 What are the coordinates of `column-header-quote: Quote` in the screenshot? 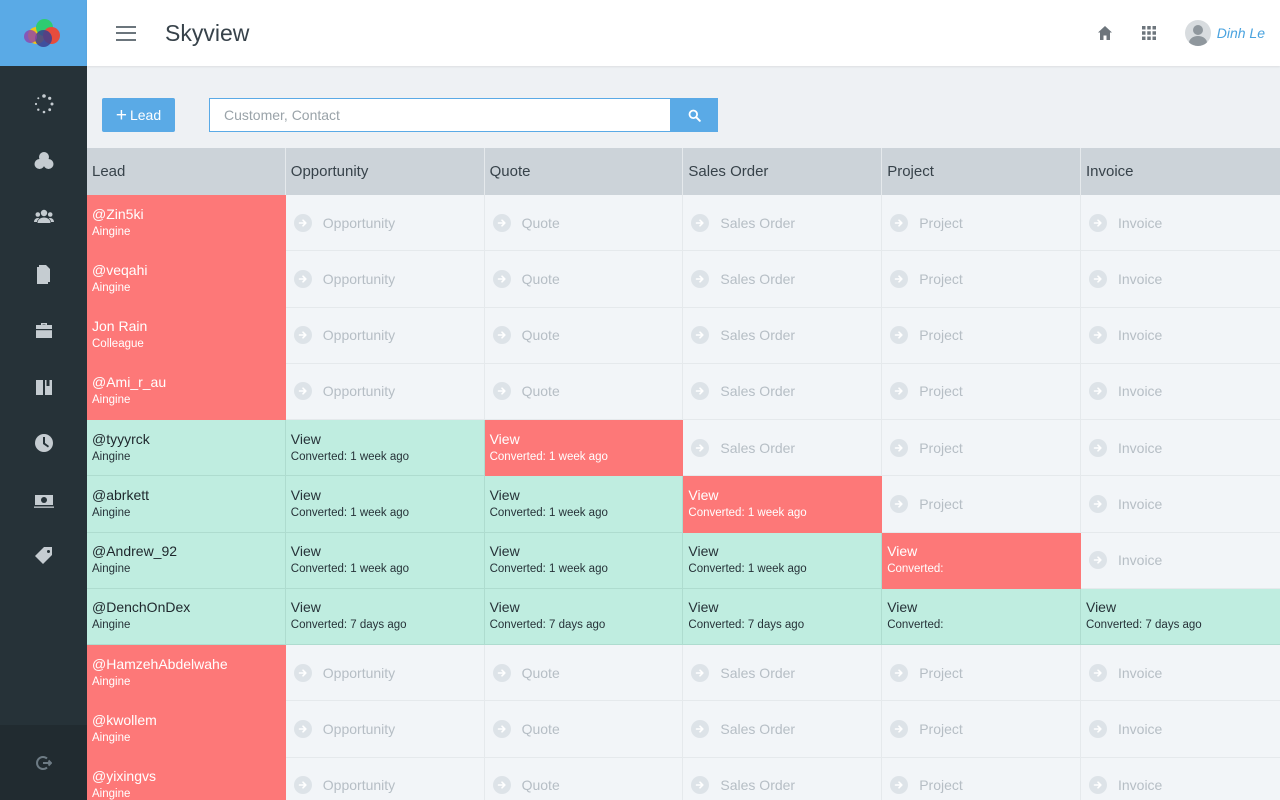 It's located at (584, 171).